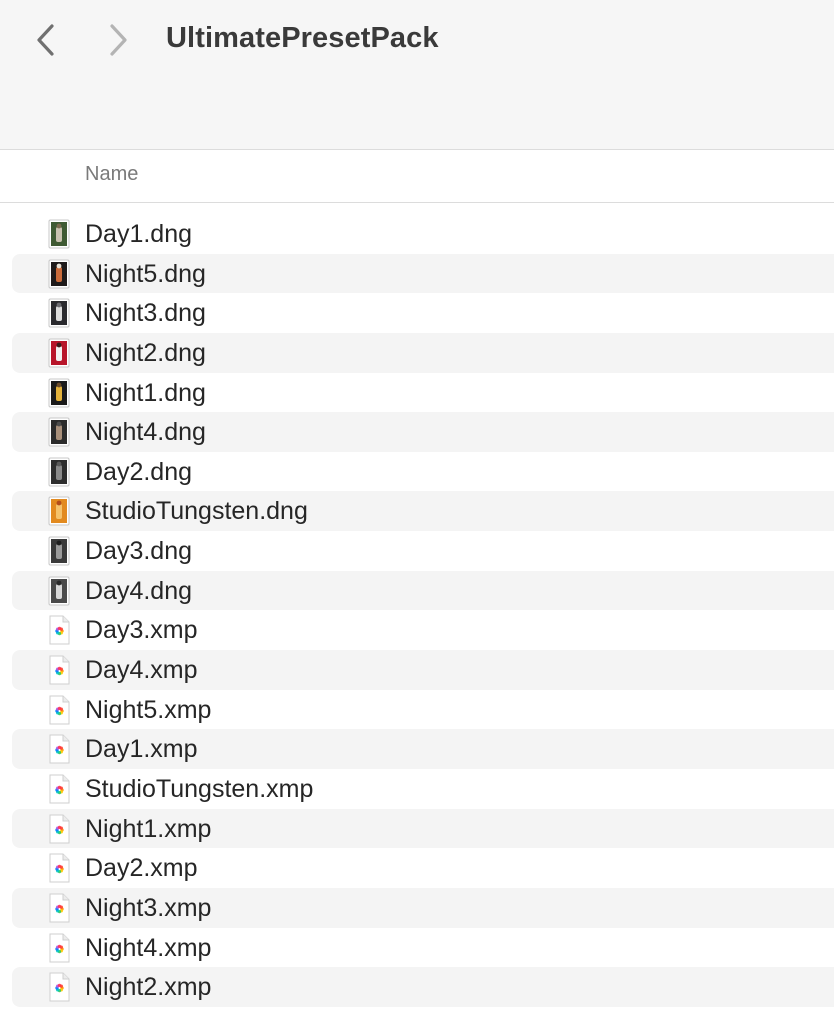  Describe the element at coordinates (302, 38) in the screenshot. I see `window-title: UltimatePresetPack` at that location.